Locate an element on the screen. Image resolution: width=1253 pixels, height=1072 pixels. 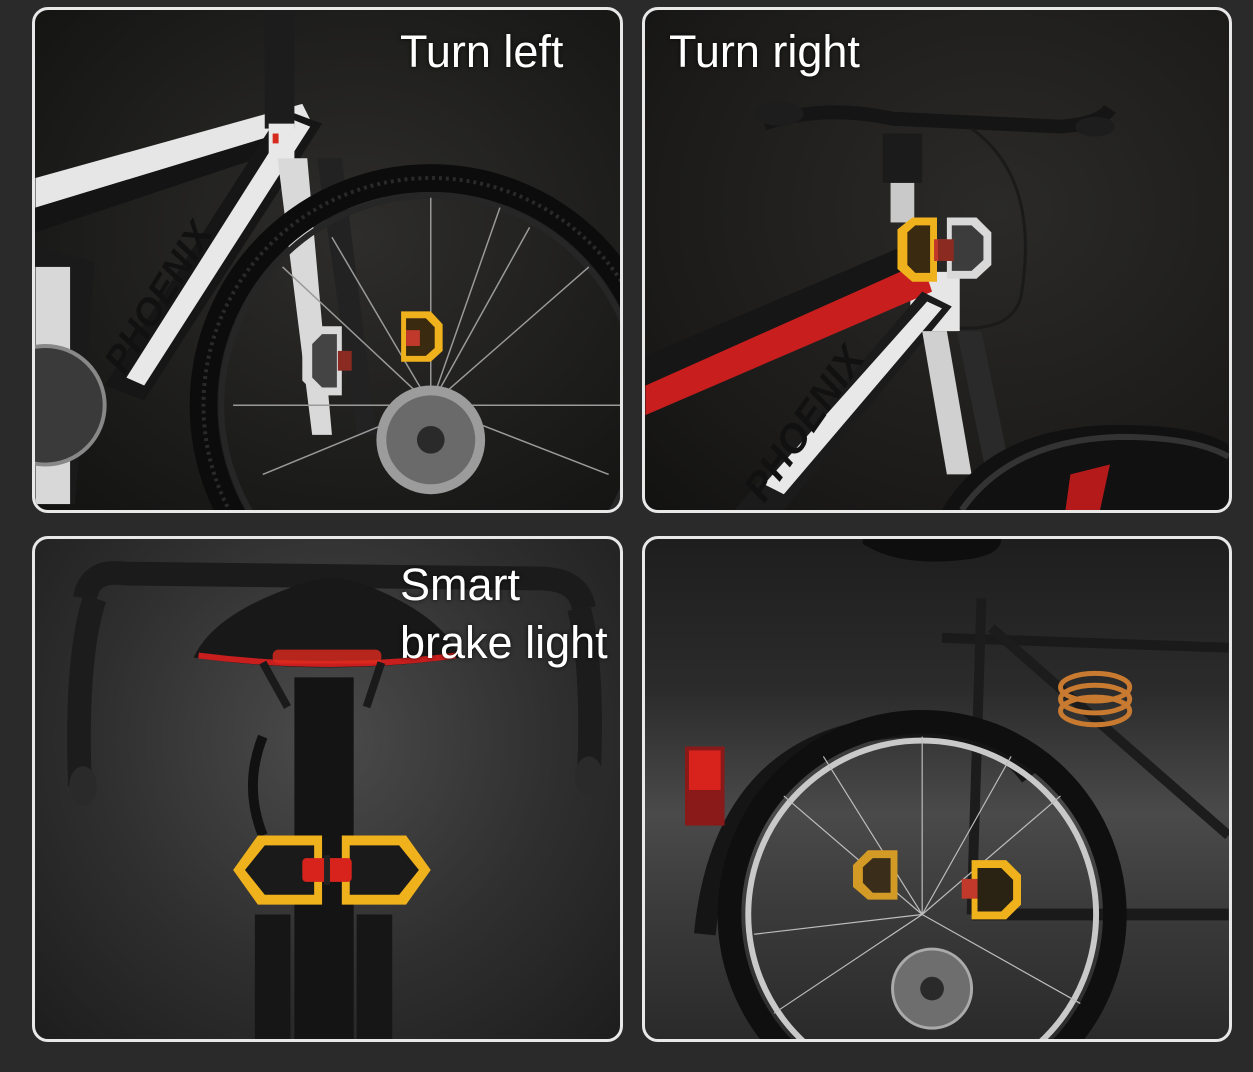
turn-right-label: Turn right is located at coordinates (764, 51).